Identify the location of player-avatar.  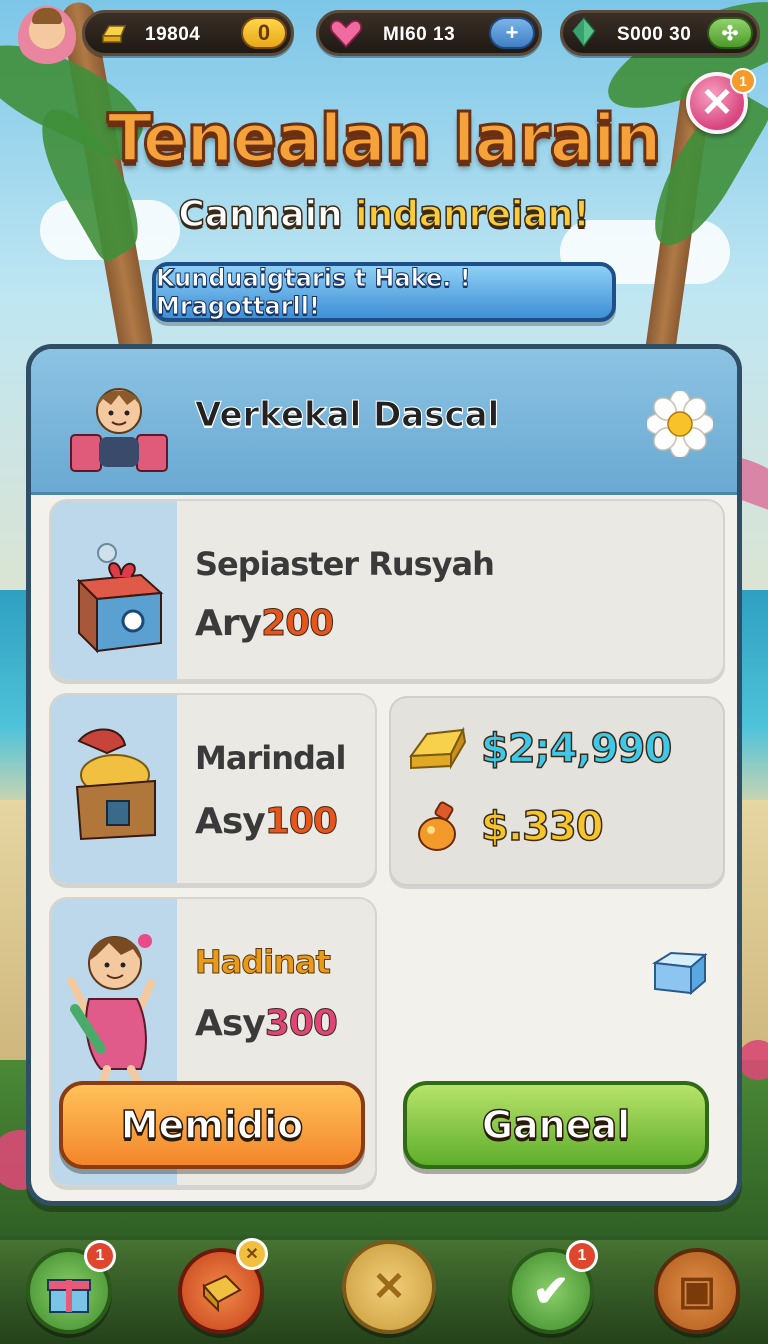
(47, 37).